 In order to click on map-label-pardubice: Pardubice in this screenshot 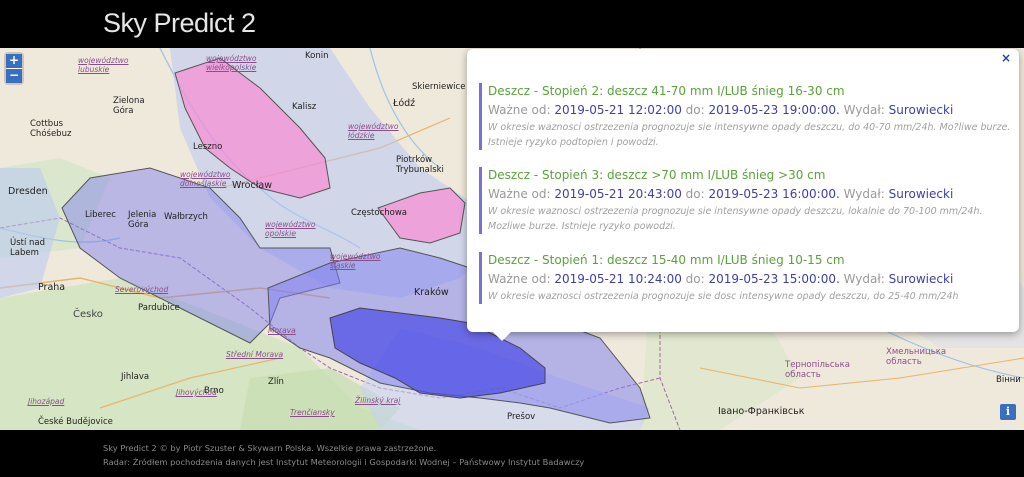, I will do `click(159, 308)`.